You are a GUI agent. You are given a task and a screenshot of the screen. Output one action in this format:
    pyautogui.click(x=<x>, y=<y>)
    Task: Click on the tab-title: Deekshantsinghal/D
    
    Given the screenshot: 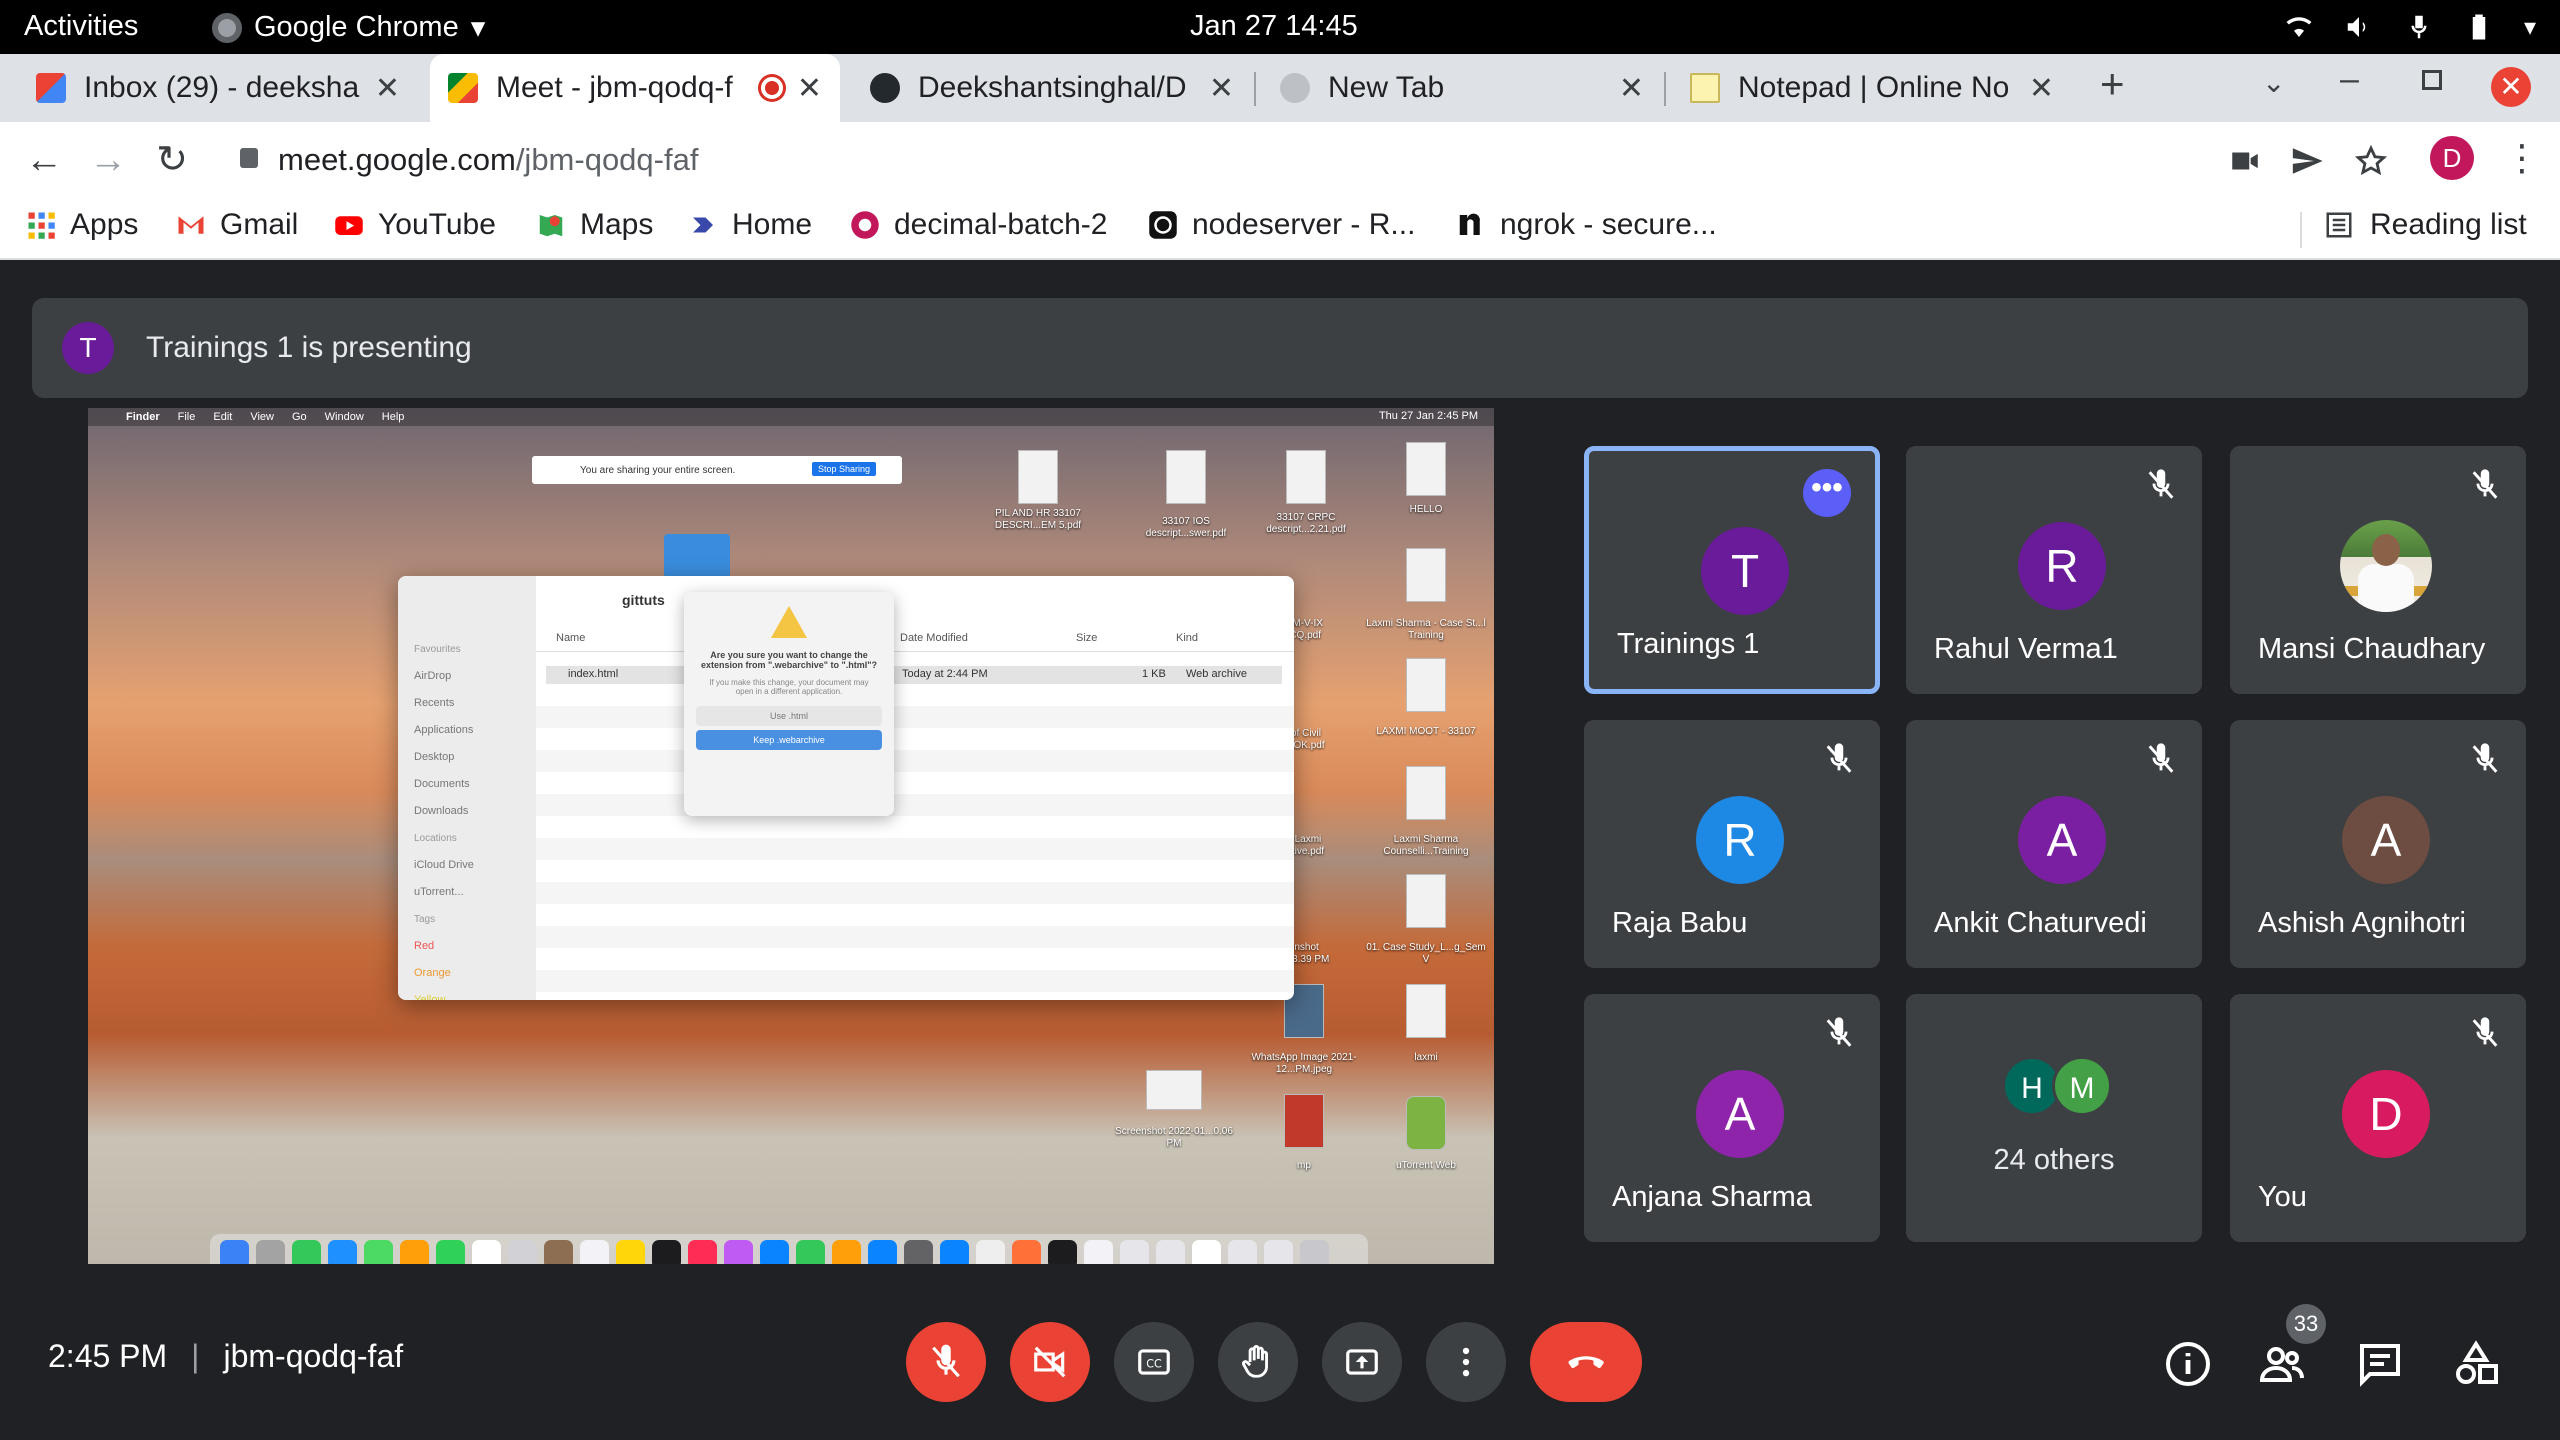 What is the action you would take?
    pyautogui.click(x=1052, y=87)
    